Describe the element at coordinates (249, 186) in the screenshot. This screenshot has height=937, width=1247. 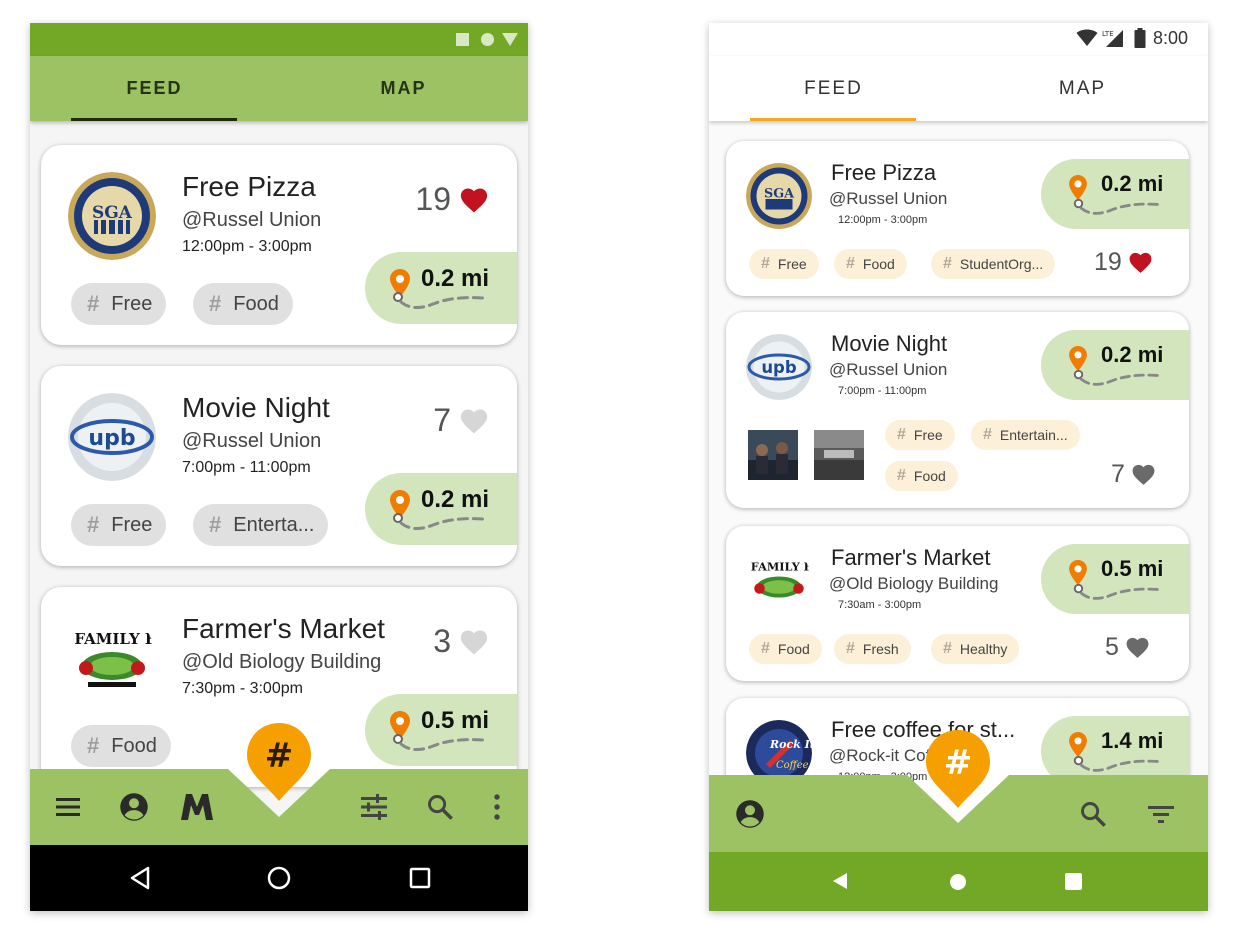
I see `event-title: Free Pizza` at that location.